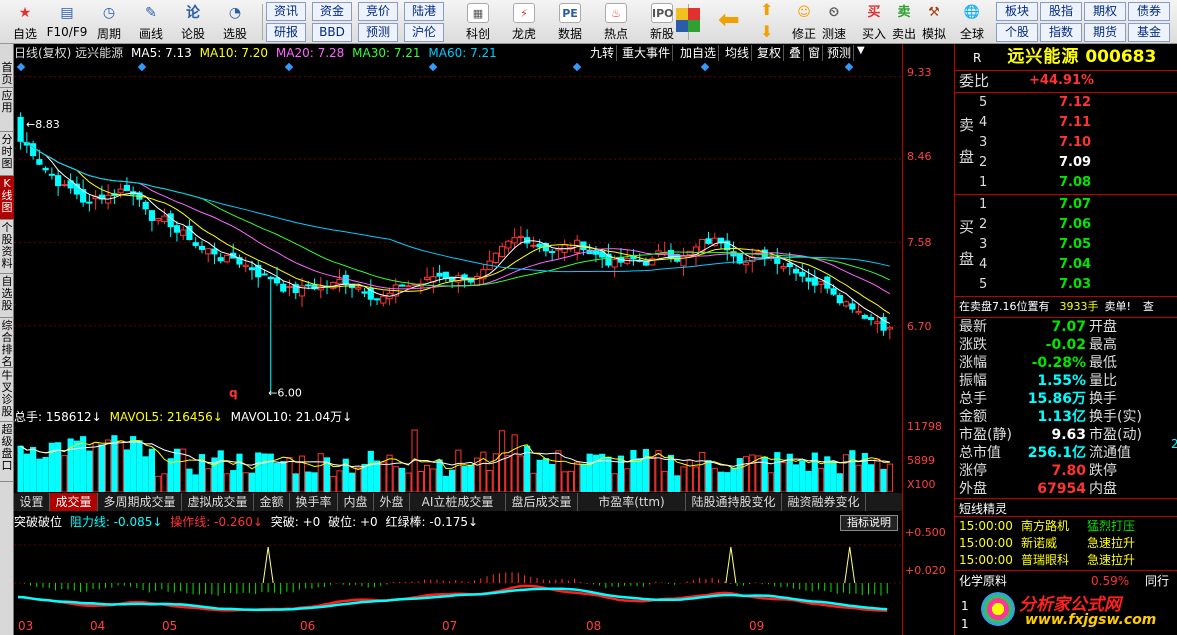  Describe the element at coordinates (729, 20) in the screenshot. I see `arrow-left-icon: ⬅` at that location.